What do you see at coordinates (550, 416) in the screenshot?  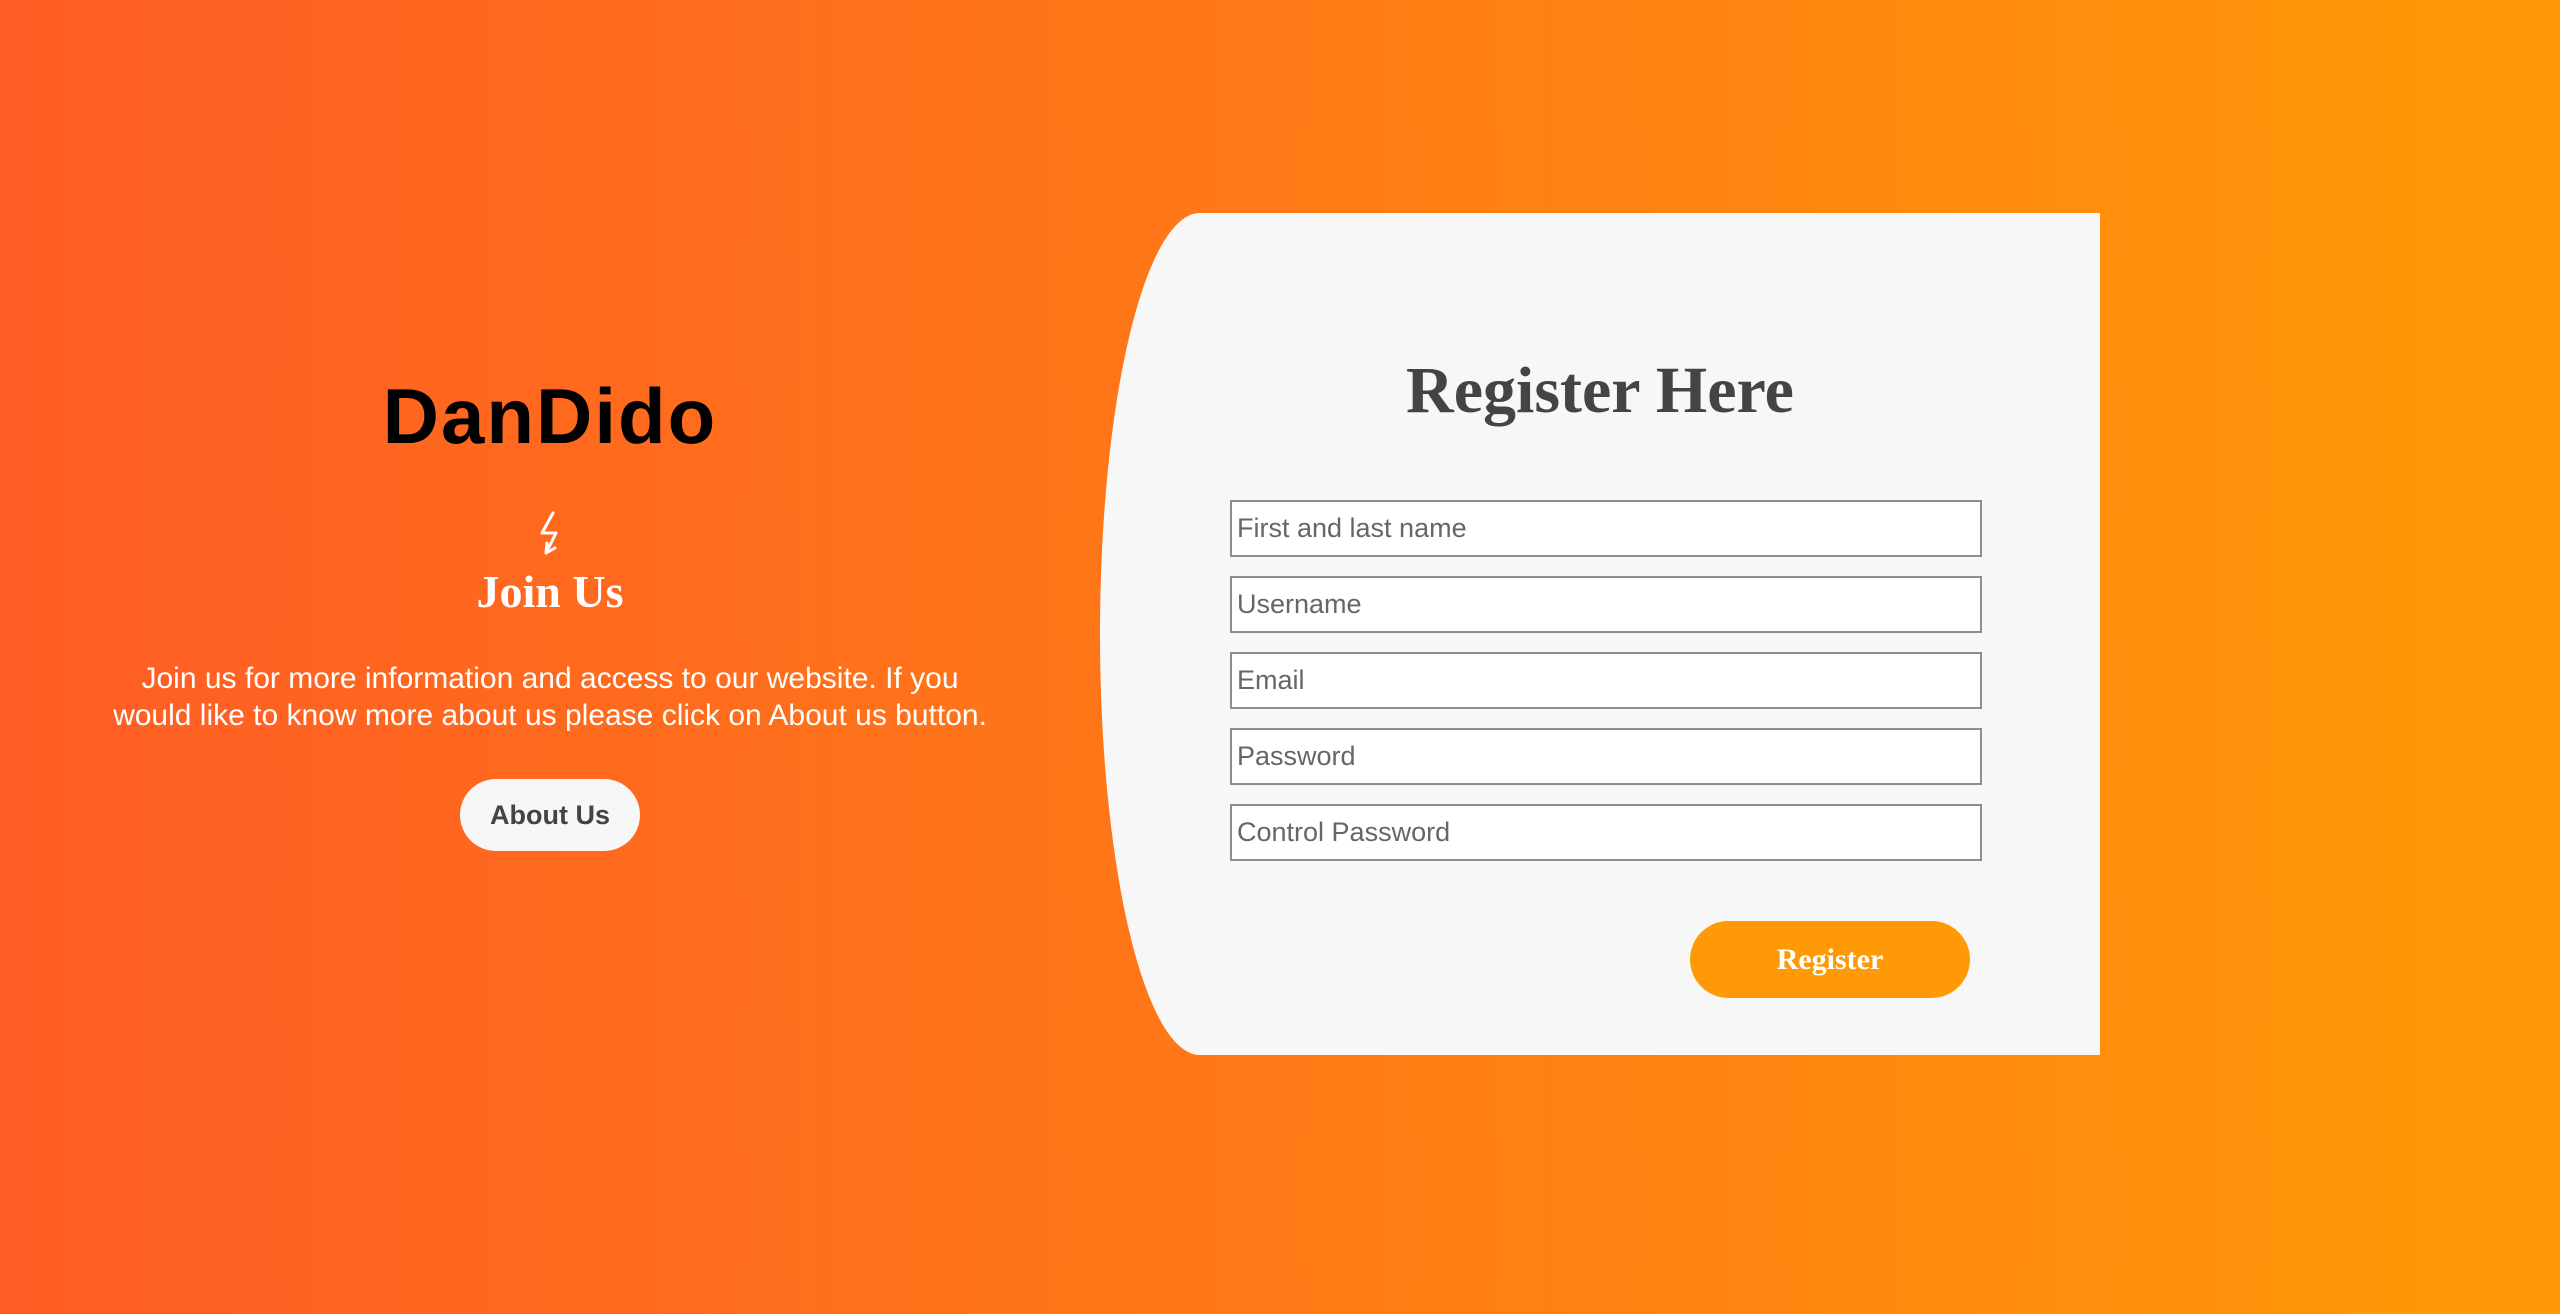 I see `brand-title: DanDido` at bounding box center [550, 416].